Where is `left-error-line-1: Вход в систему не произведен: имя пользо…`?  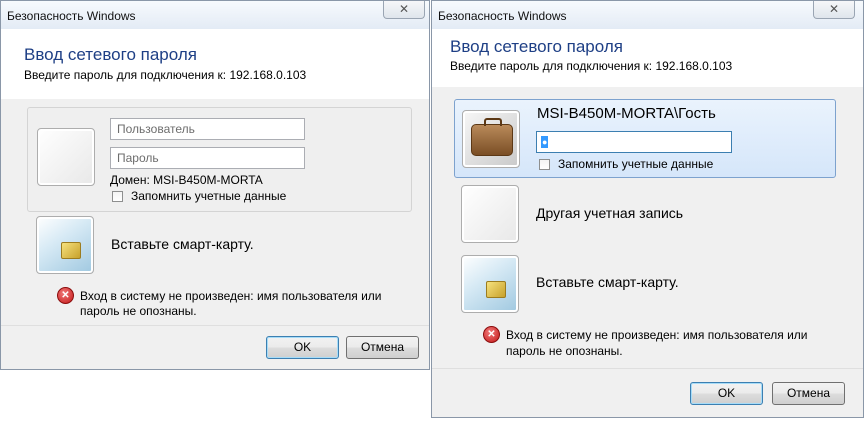
left-error-line-1: Вход в систему не произведен: имя пользо… is located at coordinates (231, 296).